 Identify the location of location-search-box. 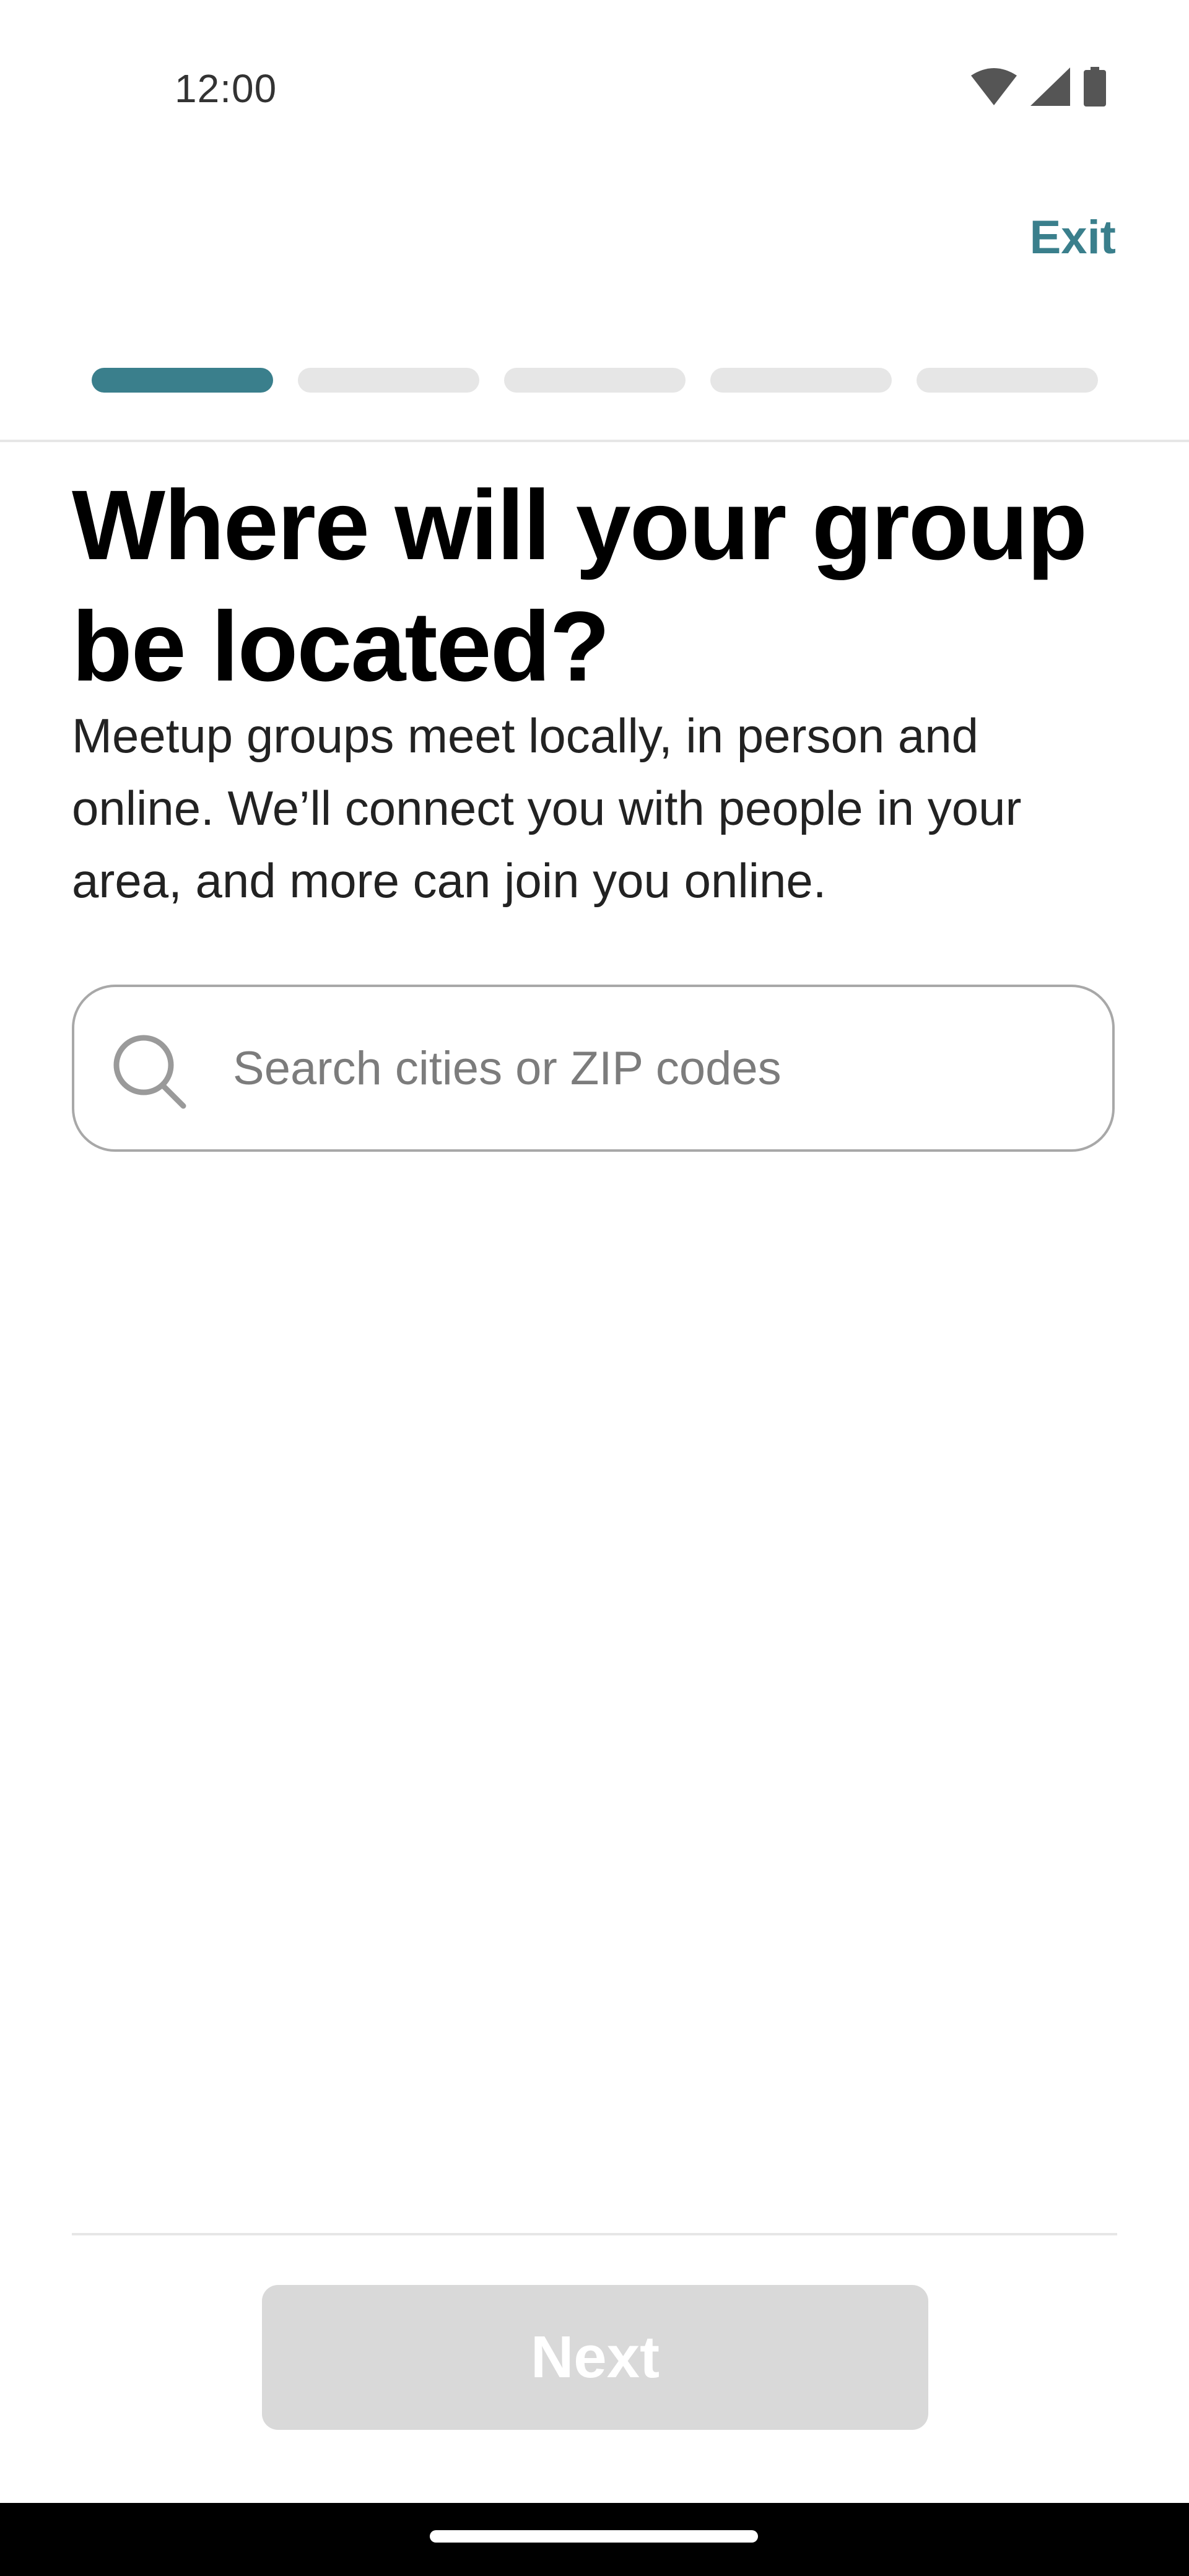
(593, 1068).